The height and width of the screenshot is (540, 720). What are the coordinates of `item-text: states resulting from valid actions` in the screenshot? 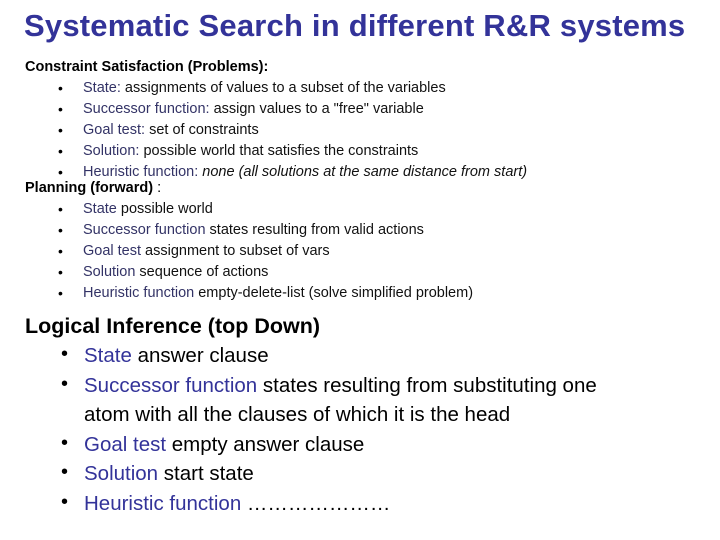 It's located at (314, 230).